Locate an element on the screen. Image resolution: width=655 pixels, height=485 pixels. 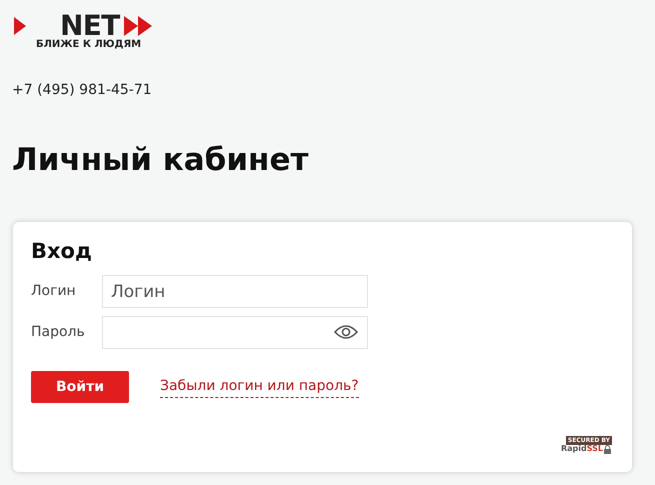
login-button: Войти is located at coordinates (80, 387).